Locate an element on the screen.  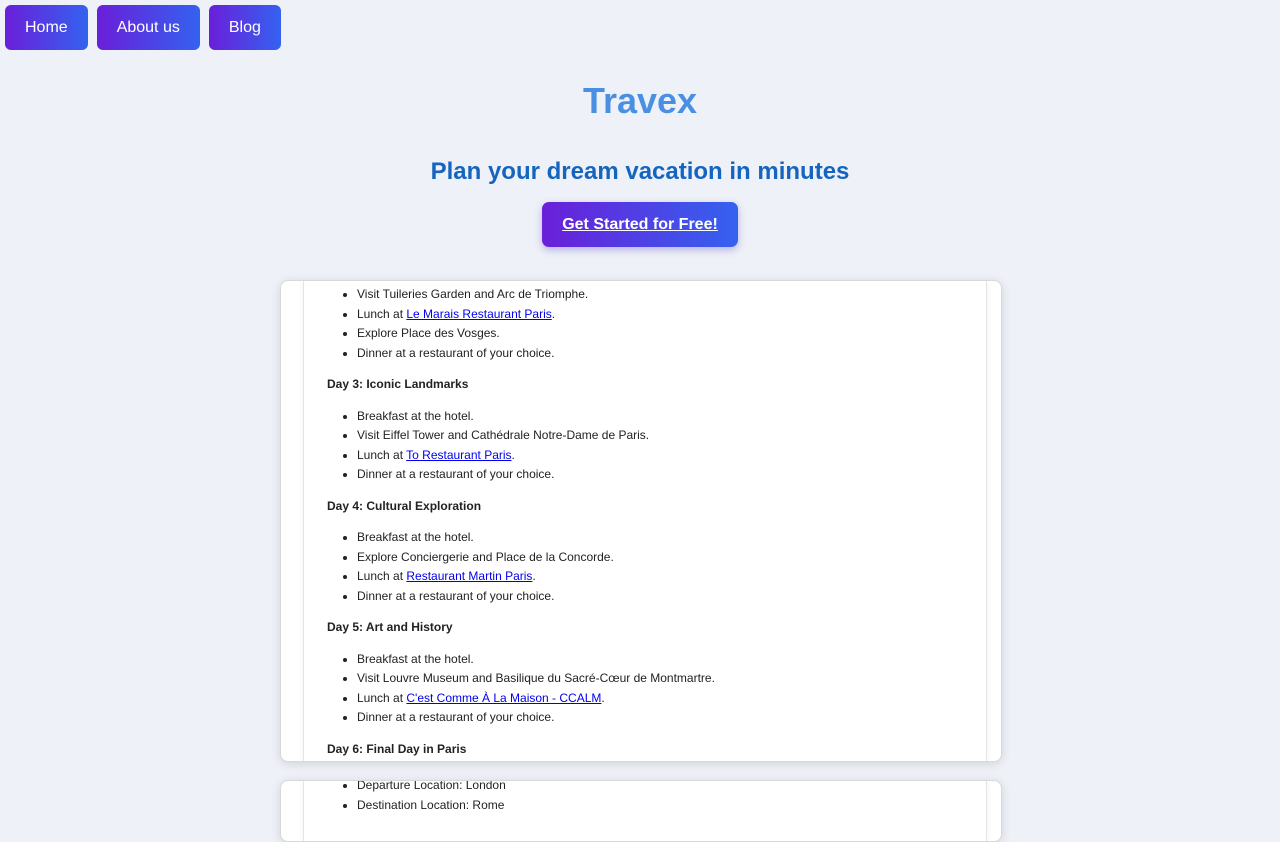
destination-location: Destination Location: Rome is located at coordinates (666, 806).